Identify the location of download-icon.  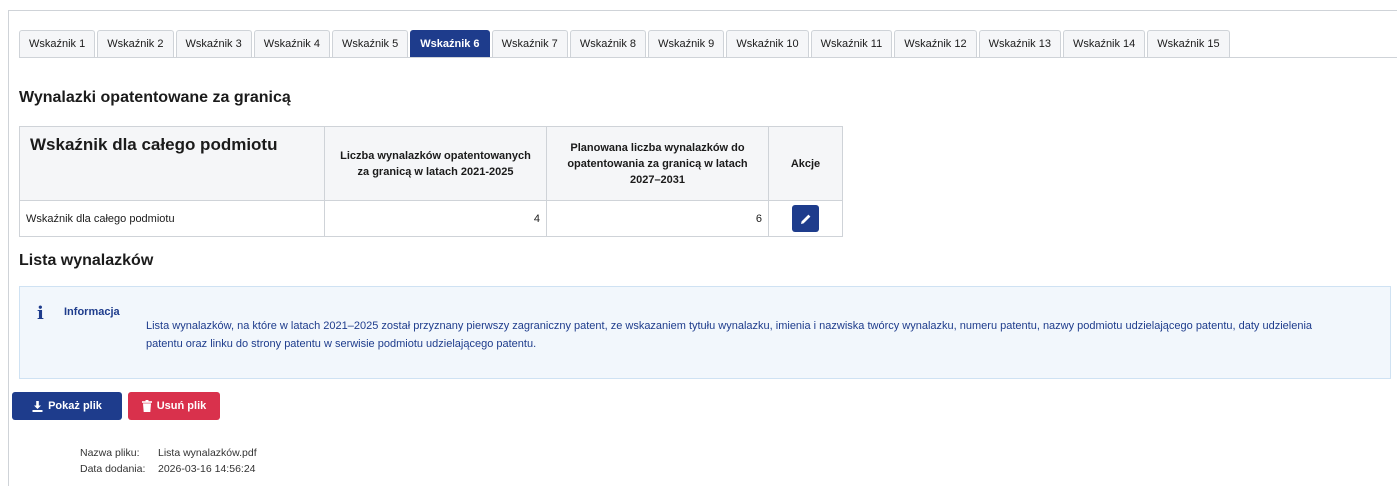
(37, 406).